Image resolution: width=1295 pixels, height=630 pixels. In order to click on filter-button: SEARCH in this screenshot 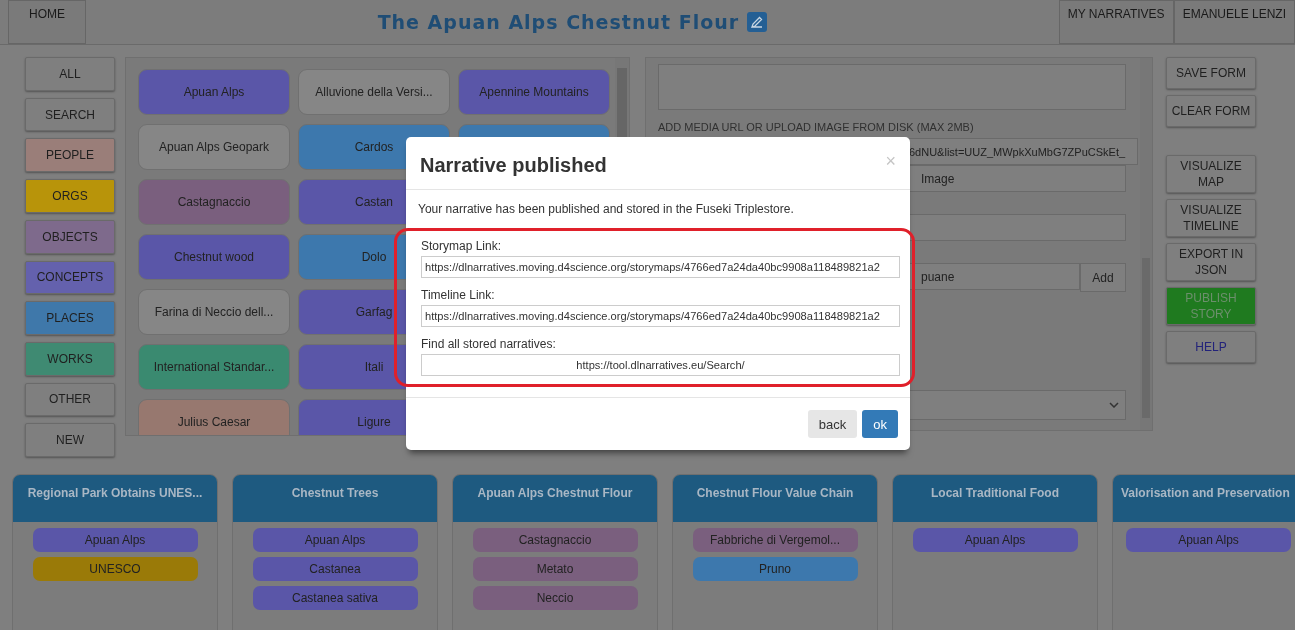, I will do `click(70, 114)`.